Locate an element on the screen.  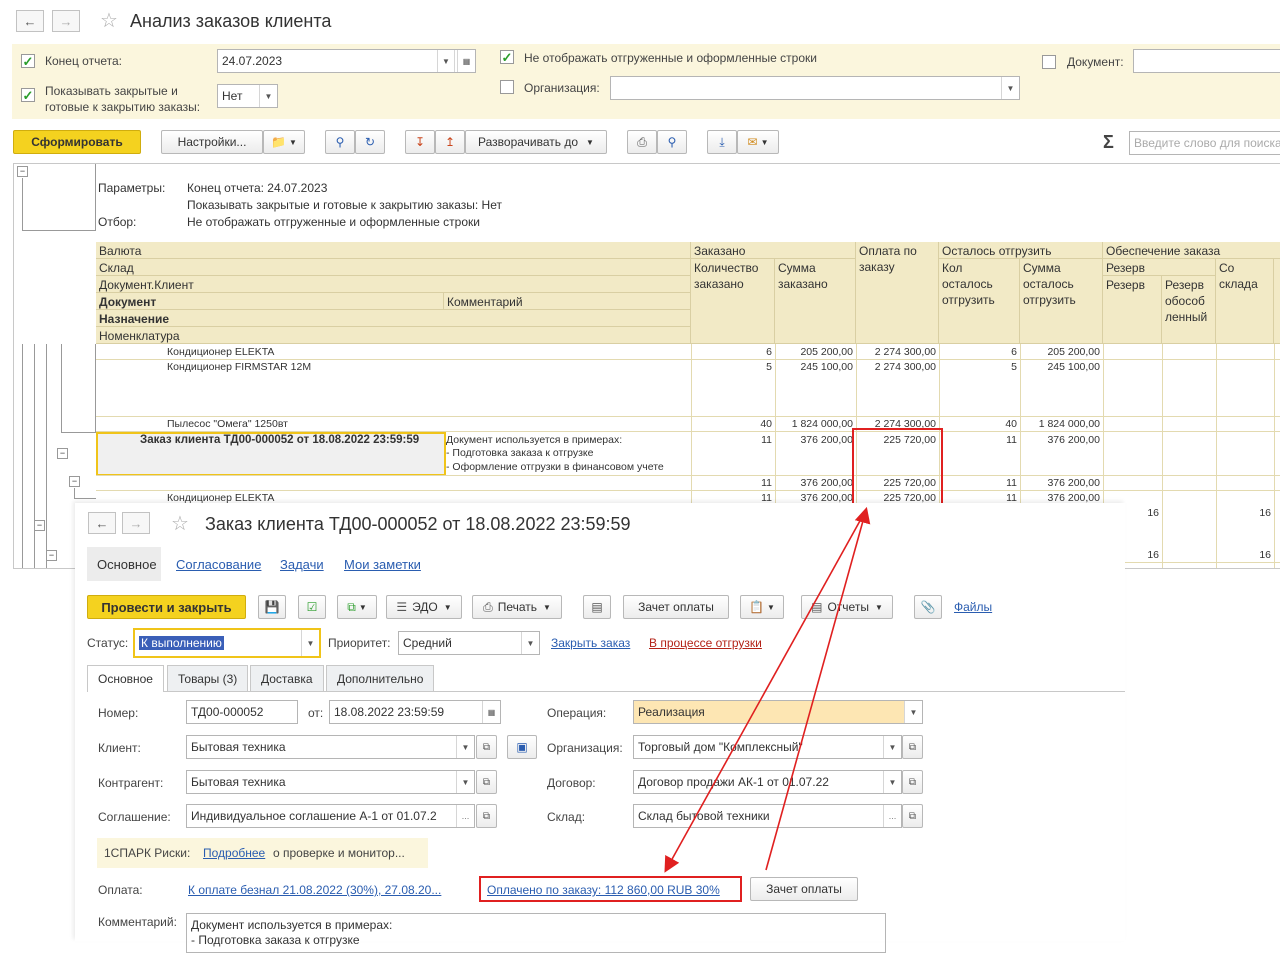
preview-button: ⚲ is located at coordinates (672, 142).